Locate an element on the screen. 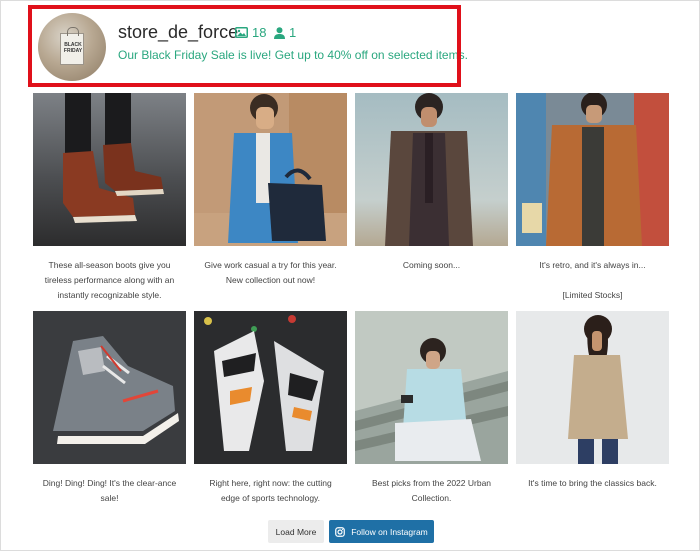  post-image-sneakers is located at coordinates (109, 387).